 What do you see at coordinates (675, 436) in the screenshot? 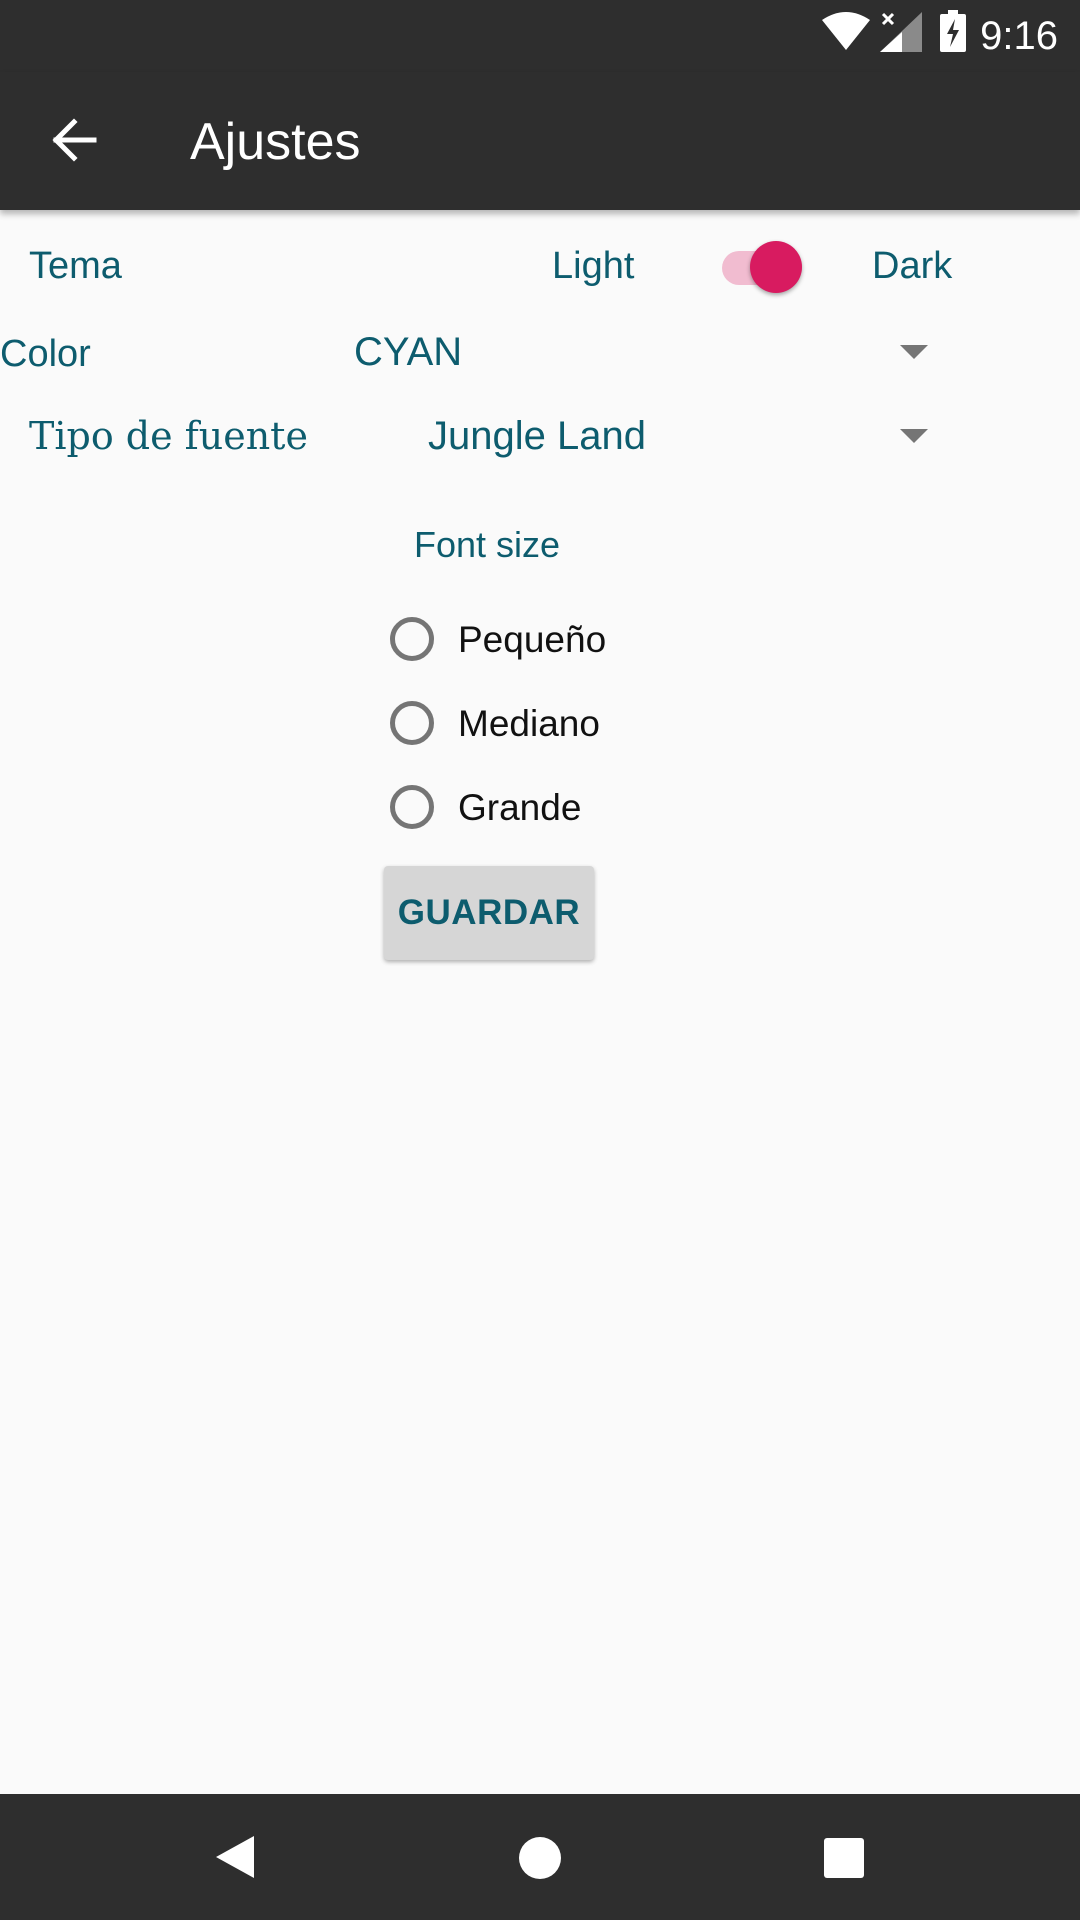
I see `font-type-dropdown: Jungle Land` at bounding box center [675, 436].